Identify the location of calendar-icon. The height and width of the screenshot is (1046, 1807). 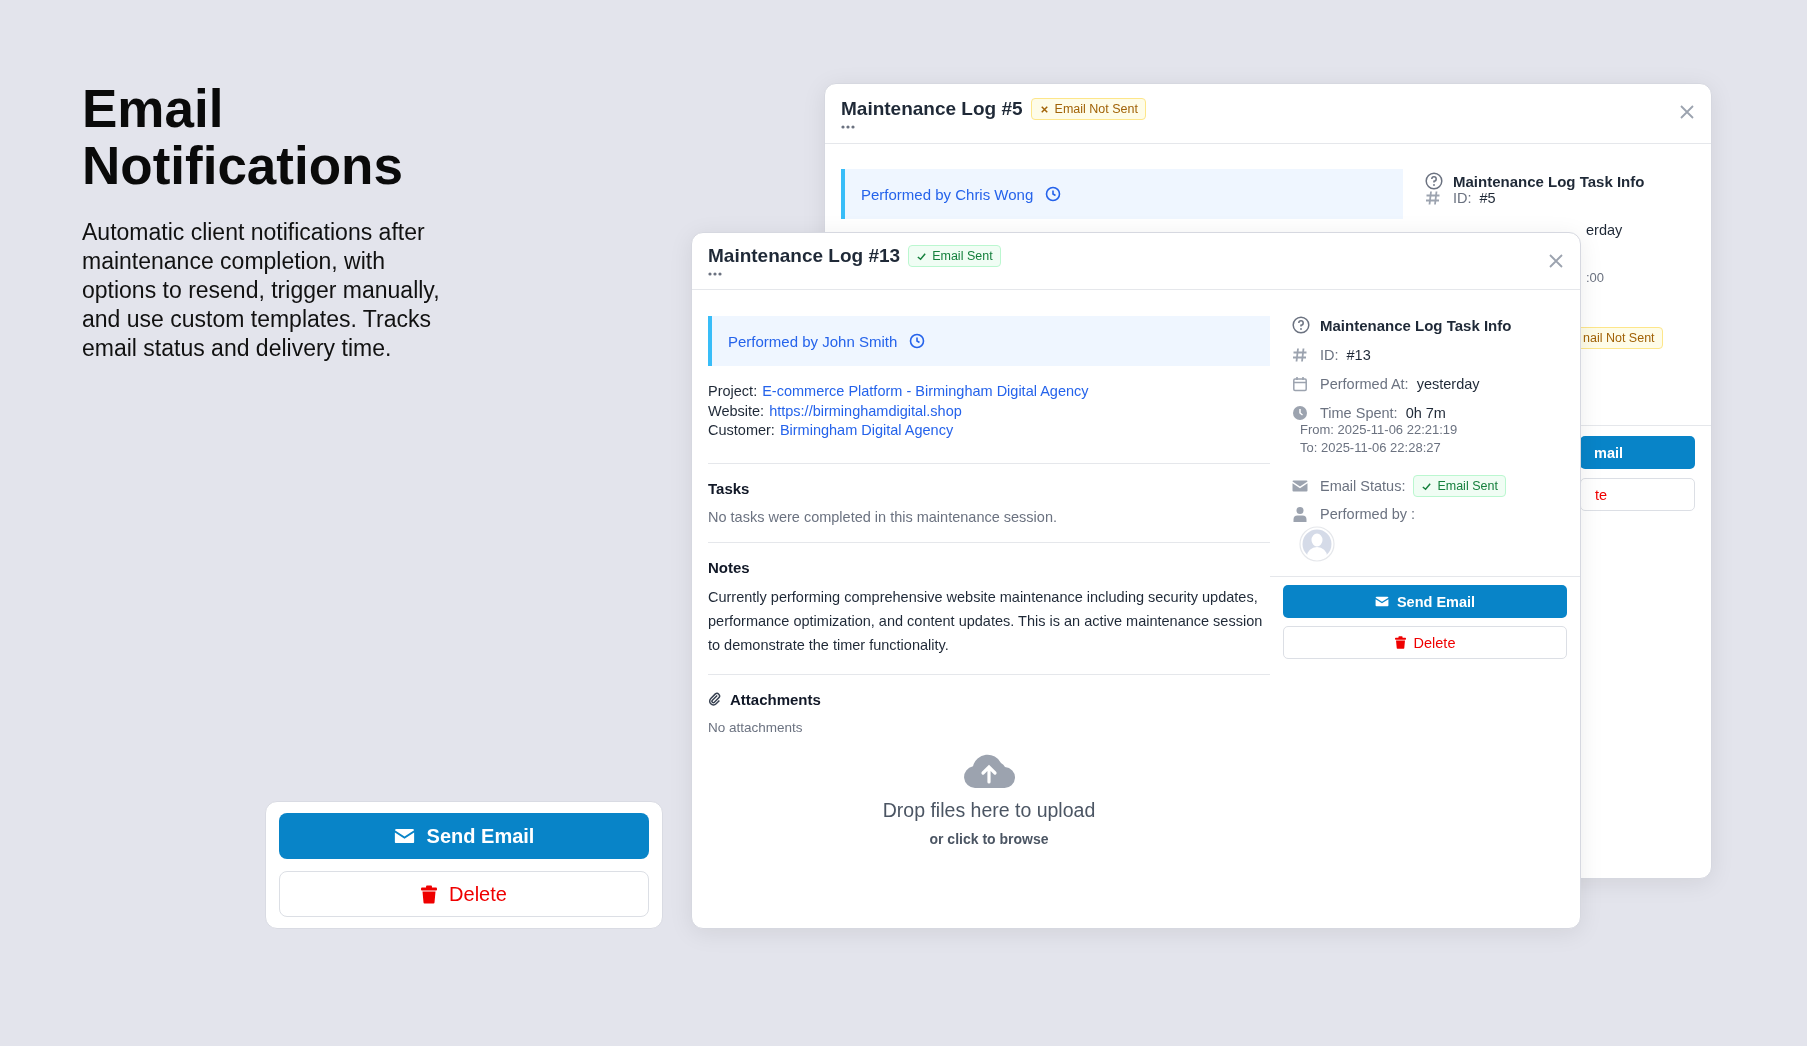
(1300, 384).